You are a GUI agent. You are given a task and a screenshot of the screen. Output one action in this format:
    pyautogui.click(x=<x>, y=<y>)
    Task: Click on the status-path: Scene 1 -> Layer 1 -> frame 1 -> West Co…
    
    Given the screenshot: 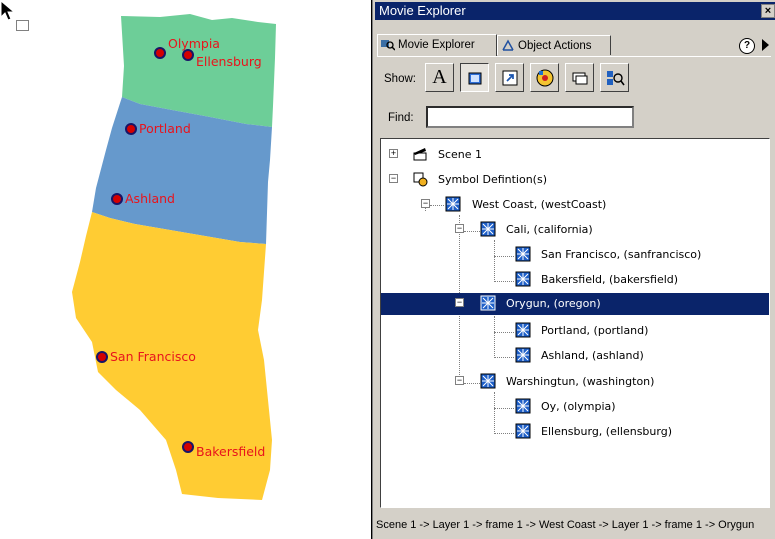 What is the action you would take?
    pyautogui.click(x=565, y=525)
    